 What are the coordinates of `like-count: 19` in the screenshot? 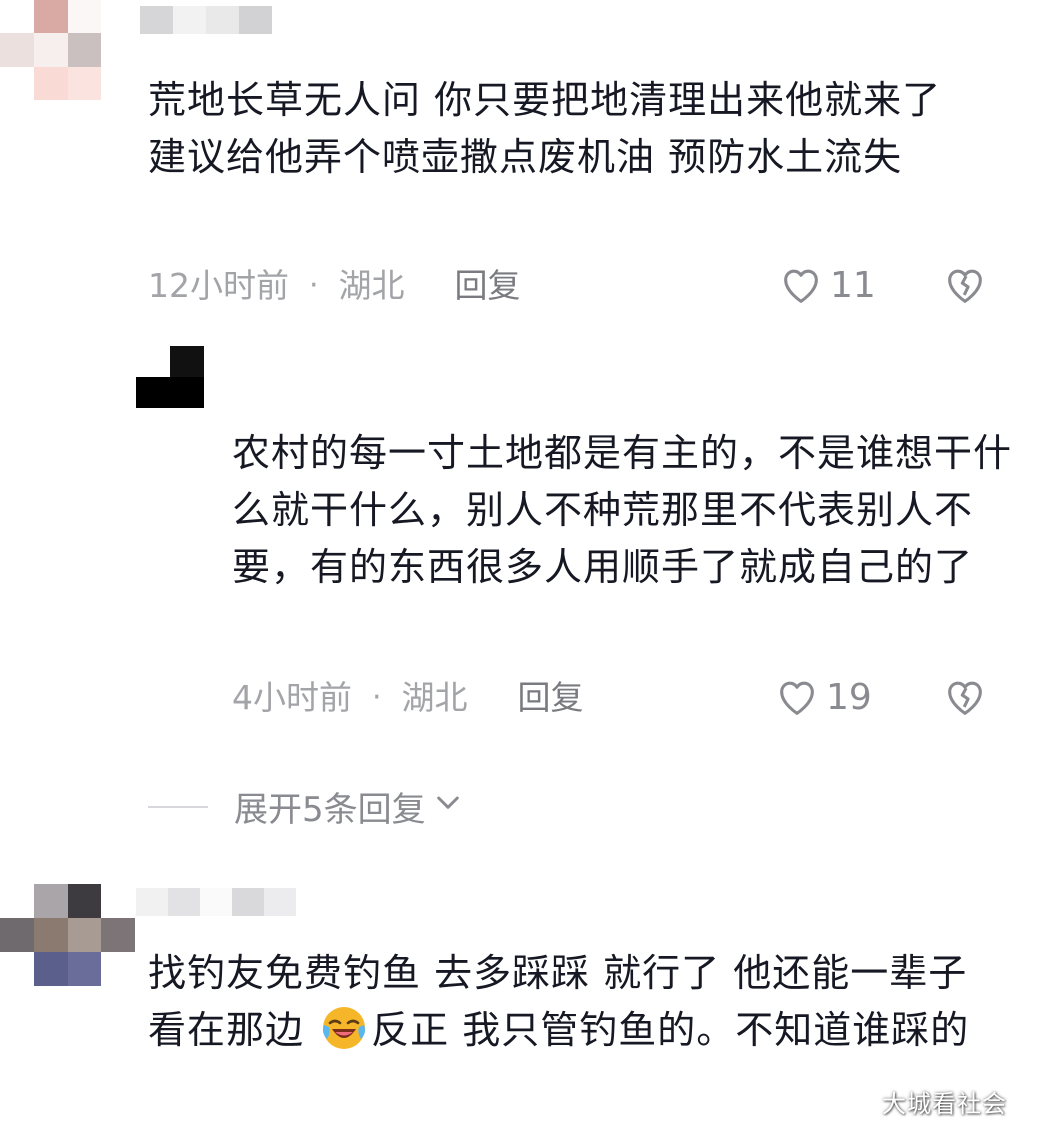 It's located at (849, 697).